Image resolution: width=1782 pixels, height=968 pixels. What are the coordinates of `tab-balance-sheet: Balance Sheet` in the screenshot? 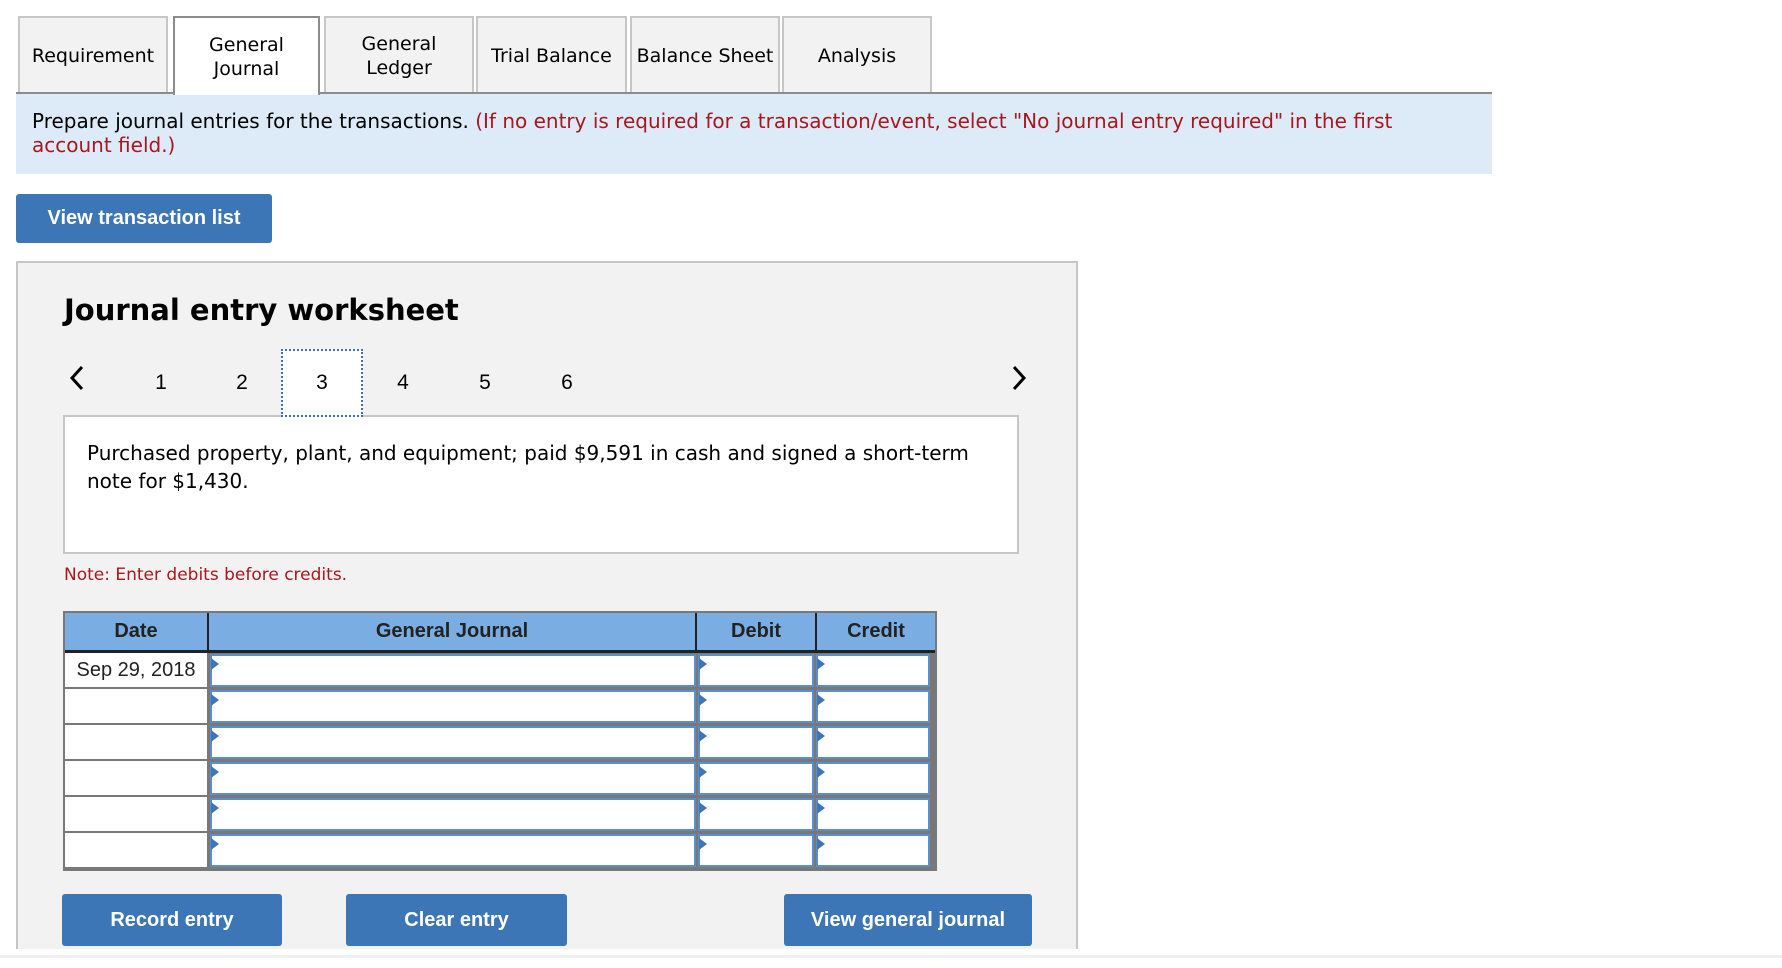 It's located at (705, 55).